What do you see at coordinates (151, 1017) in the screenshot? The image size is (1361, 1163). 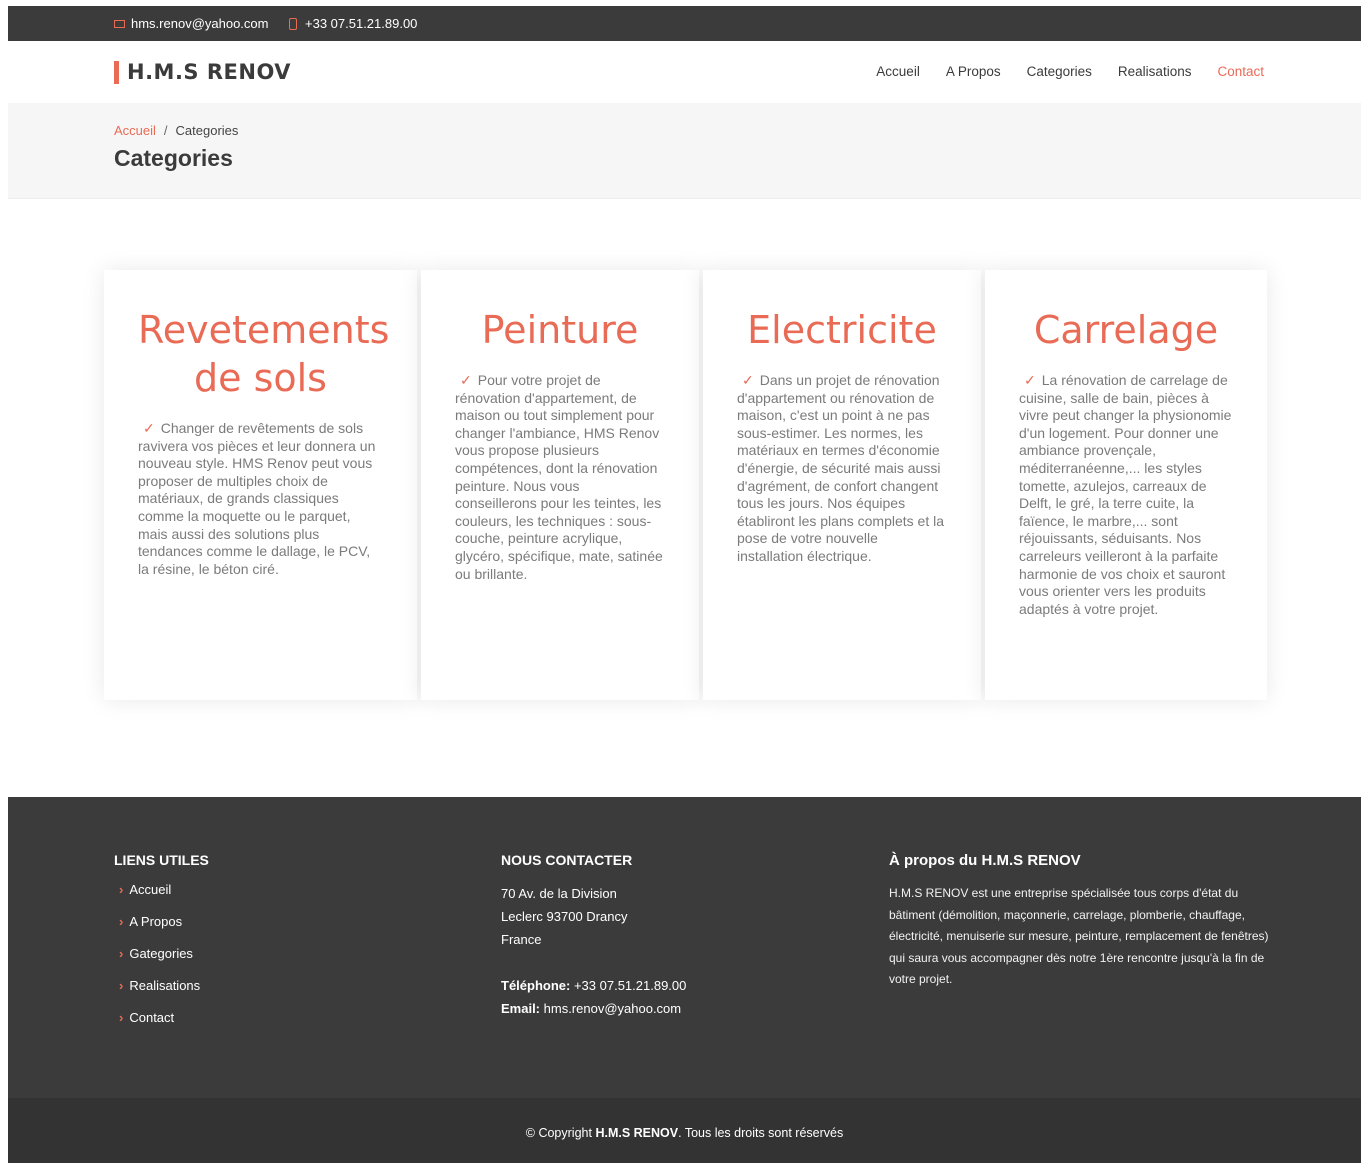 I see `footer-link-label: Contact` at bounding box center [151, 1017].